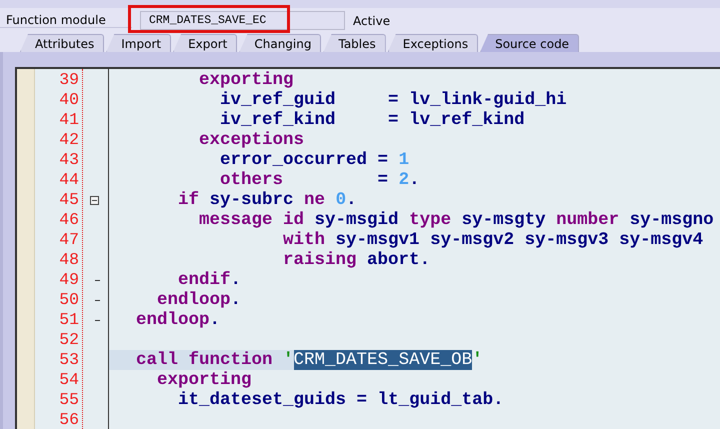 The width and height of the screenshot is (720, 429). Describe the element at coordinates (383, 360) in the screenshot. I see `selected-text: CRM_DATES_SAVE_OB` at that location.